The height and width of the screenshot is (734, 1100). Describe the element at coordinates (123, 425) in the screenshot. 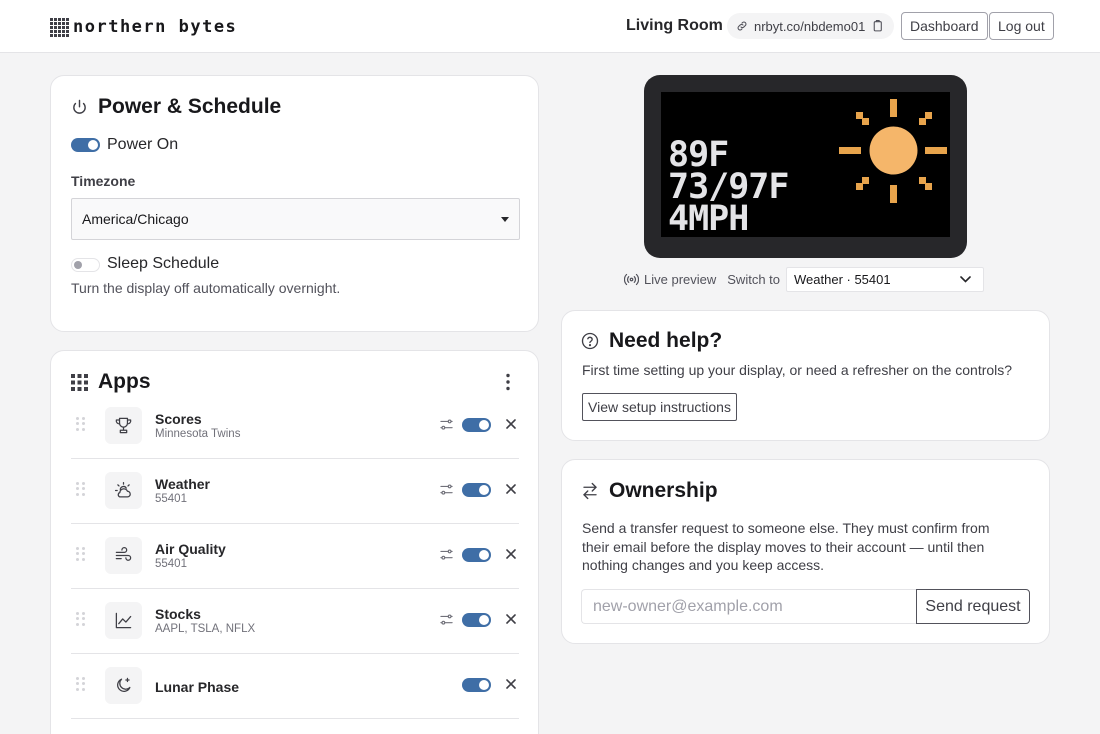

I see `trophy-icon` at that location.